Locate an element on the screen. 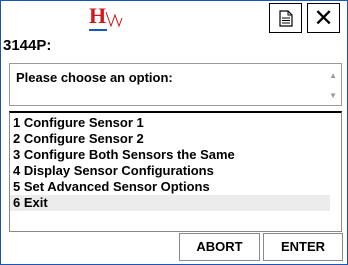 Image resolution: width=348 pixels, height=265 pixels. device-title: 3144P: is located at coordinates (27, 45).